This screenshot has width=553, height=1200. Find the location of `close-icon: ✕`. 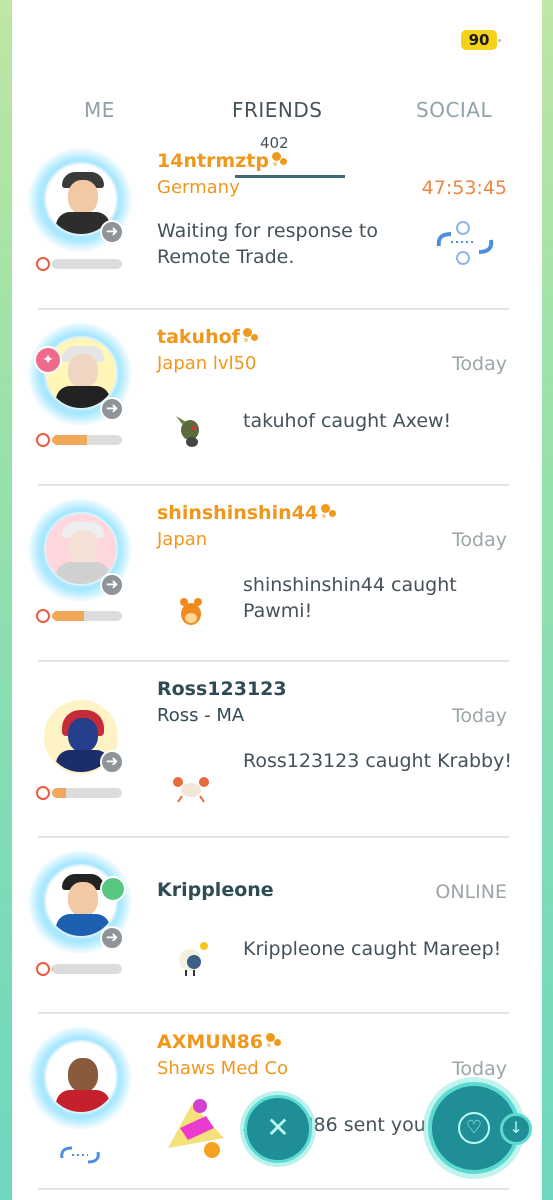

close-icon: ✕ is located at coordinates (278, 1127).